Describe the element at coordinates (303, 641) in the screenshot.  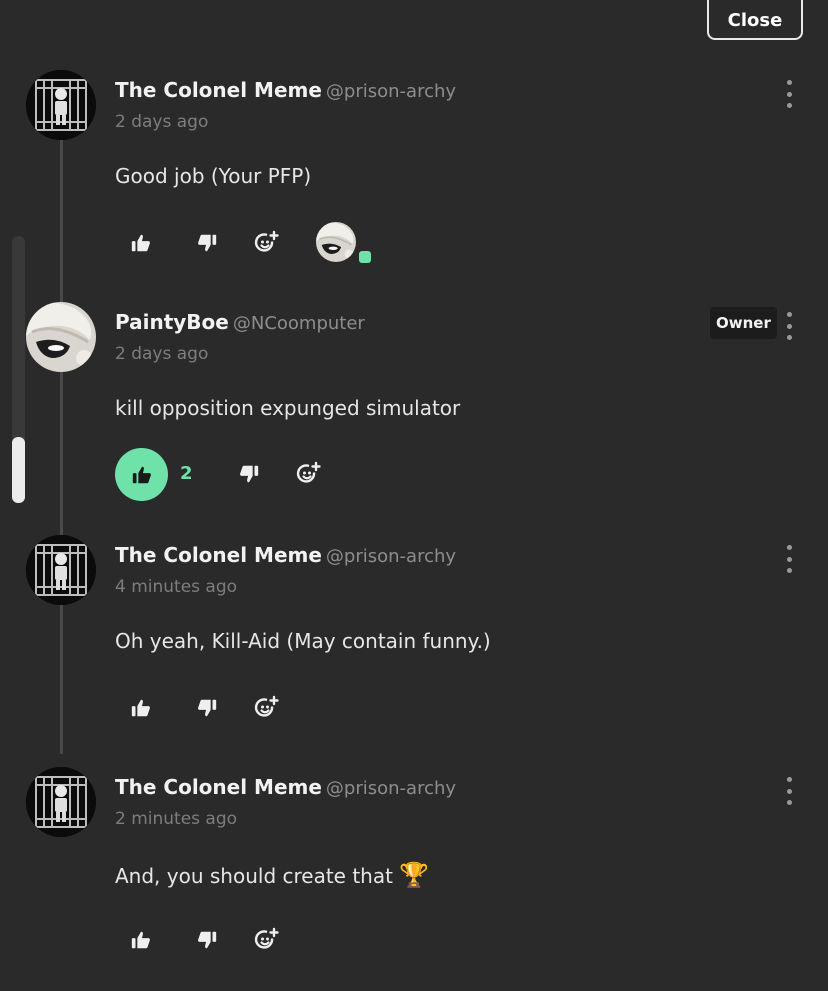
I see `comment-text: Oh yeah, Kill-Aid (May contain funny.)` at that location.